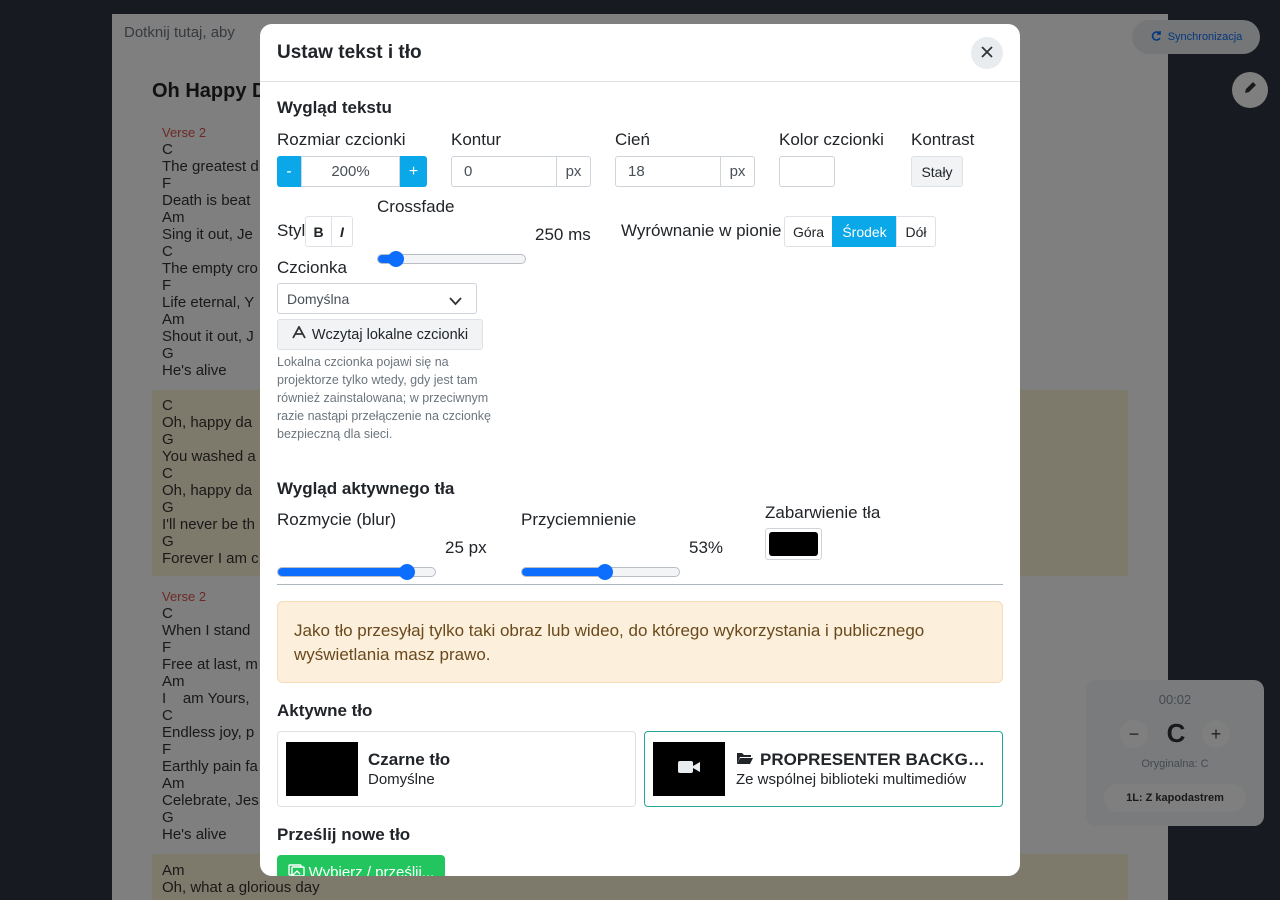 The width and height of the screenshot is (1280, 900). I want to click on font-size-label: Rozmiar czcionki, so click(341, 139).